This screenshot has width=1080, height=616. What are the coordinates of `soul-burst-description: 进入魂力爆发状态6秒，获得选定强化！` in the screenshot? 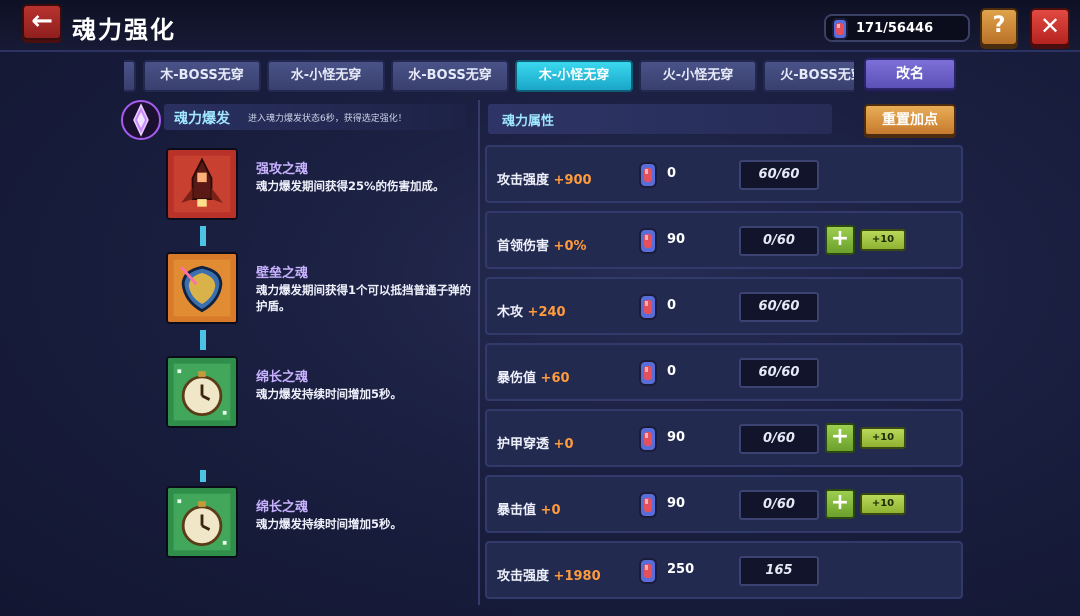 It's located at (327, 119).